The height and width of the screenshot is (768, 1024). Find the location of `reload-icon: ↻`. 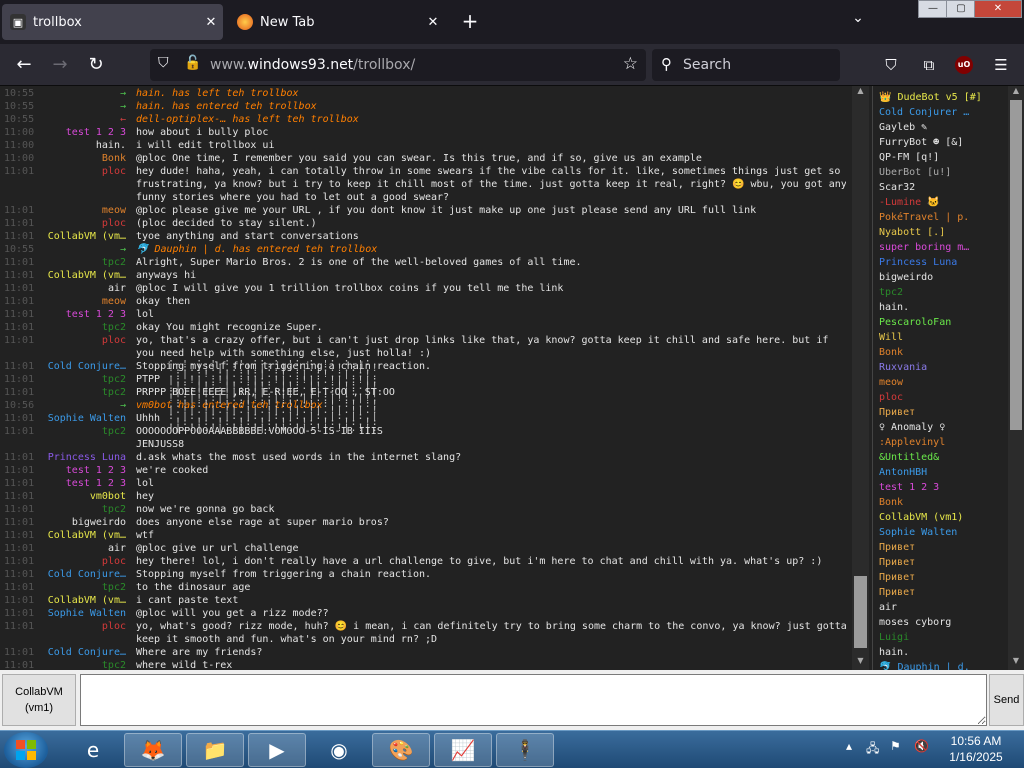

reload-icon: ↻ is located at coordinates (96, 66).